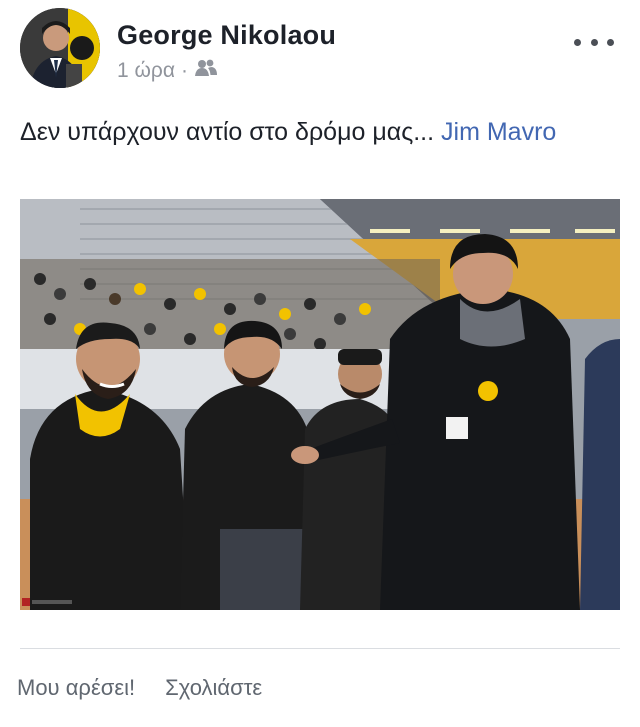 This screenshot has width=640, height=727. What do you see at coordinates (139, 688) in the screenshot?
I see `post-actions: Μου αρέσει! Σχολιάστε` at bounding box center [139, 688].